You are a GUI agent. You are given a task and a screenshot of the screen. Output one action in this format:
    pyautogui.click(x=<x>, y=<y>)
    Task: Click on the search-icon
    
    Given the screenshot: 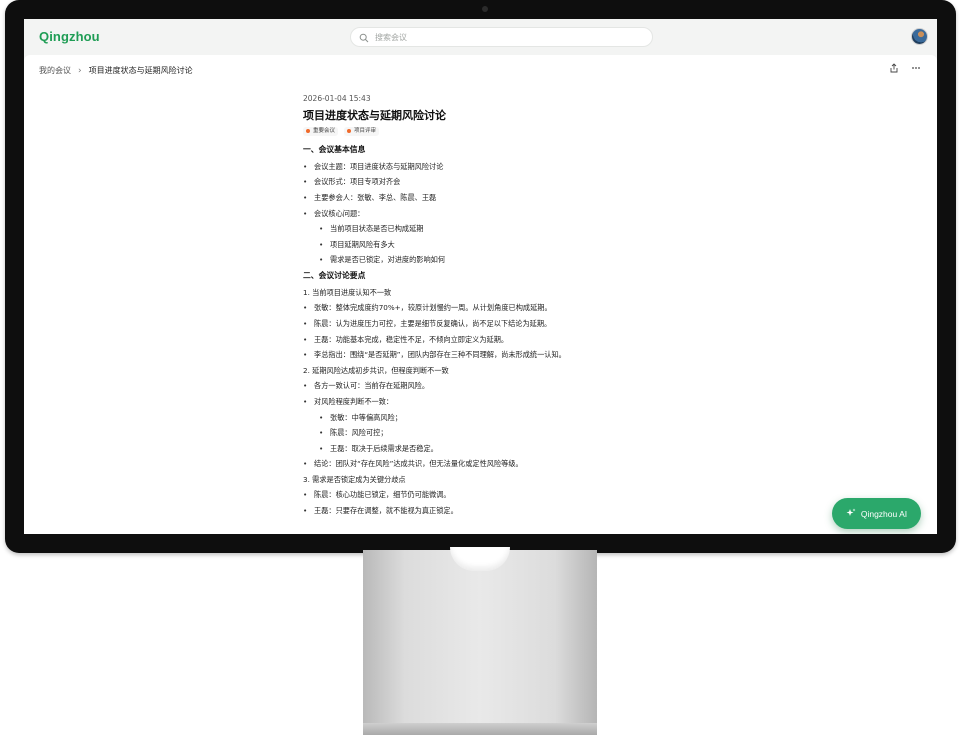 What is the action you would take?
    pyautogui.click(x=364, y=37)
    